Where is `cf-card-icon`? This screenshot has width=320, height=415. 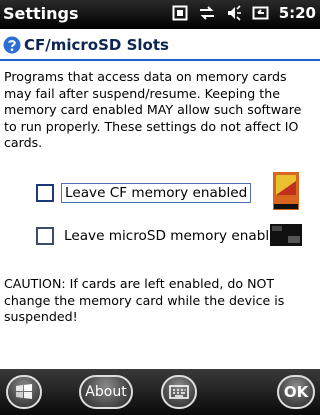 cf-card-icon is located at coordinates (286, 191).